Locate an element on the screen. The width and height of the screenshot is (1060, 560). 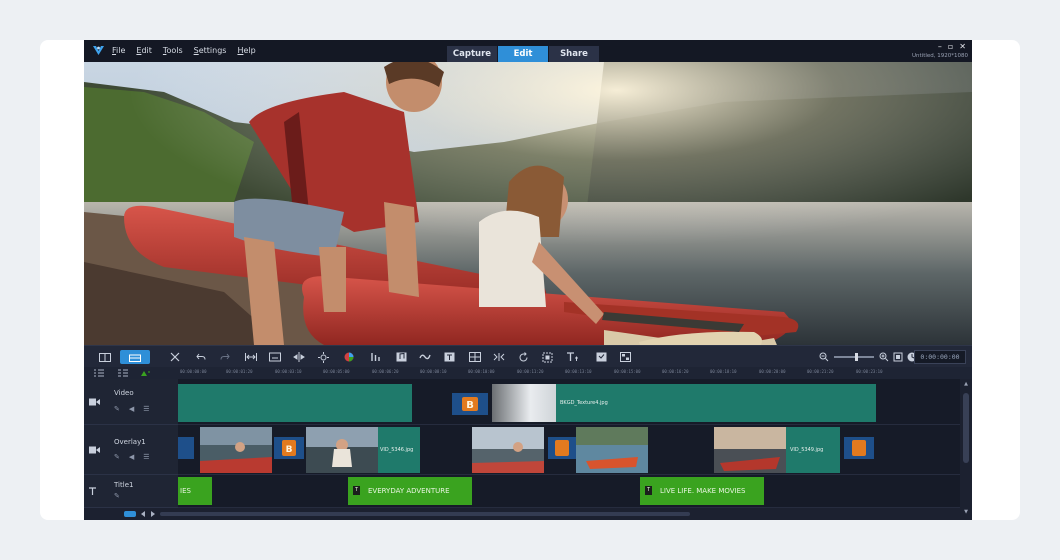
motion-track-button is located at coordinates (323, 357).